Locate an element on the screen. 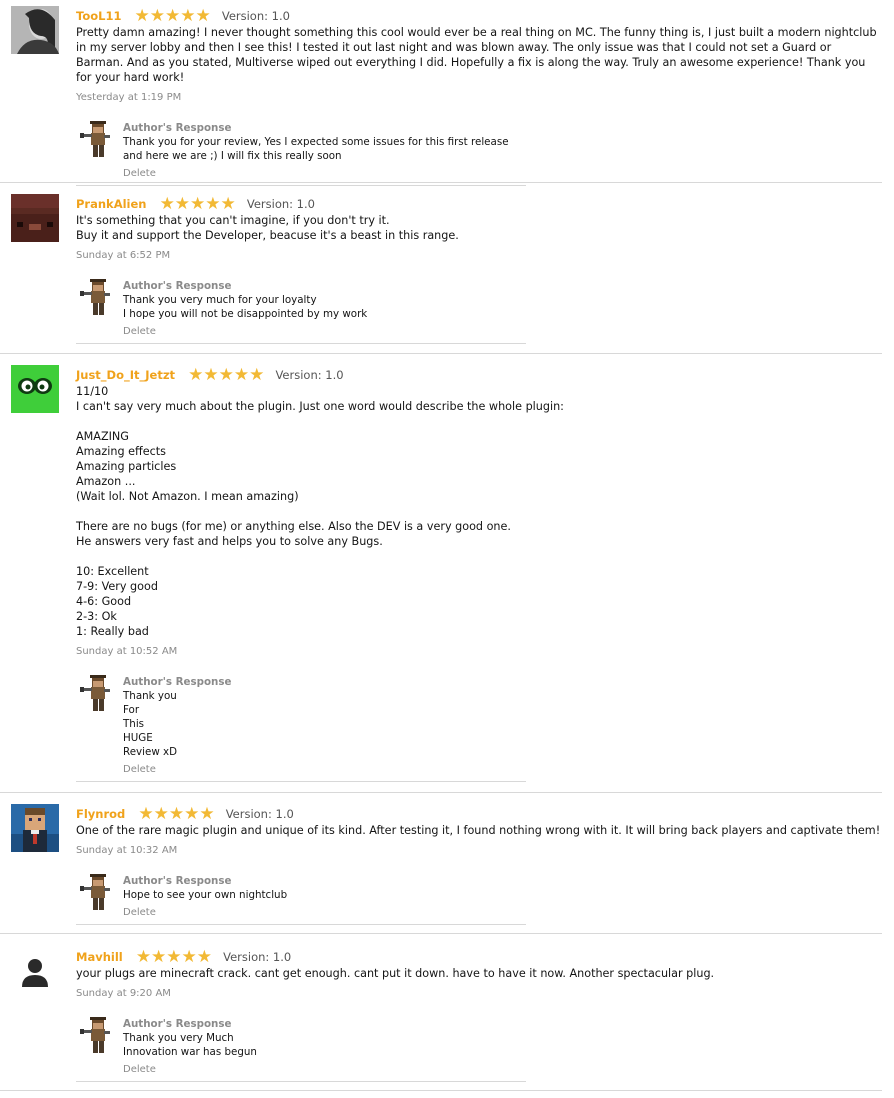 This screenshot has height=1098, width=894. review-date: Sunday at 6:52 PM is located at coordinates (479, 256).